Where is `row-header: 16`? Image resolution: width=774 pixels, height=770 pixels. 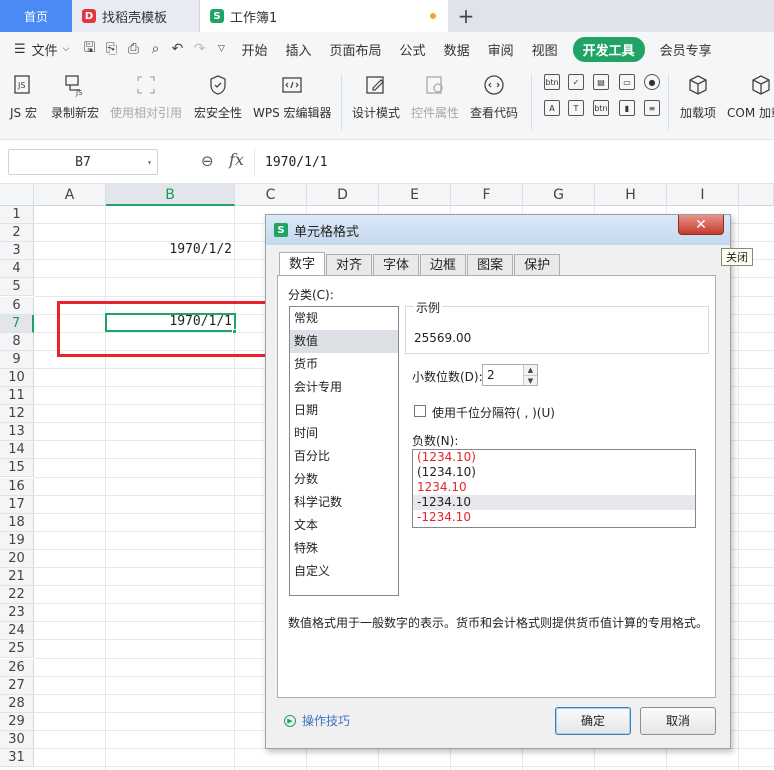
row-header: 16 is located at coordinates (17, 486).